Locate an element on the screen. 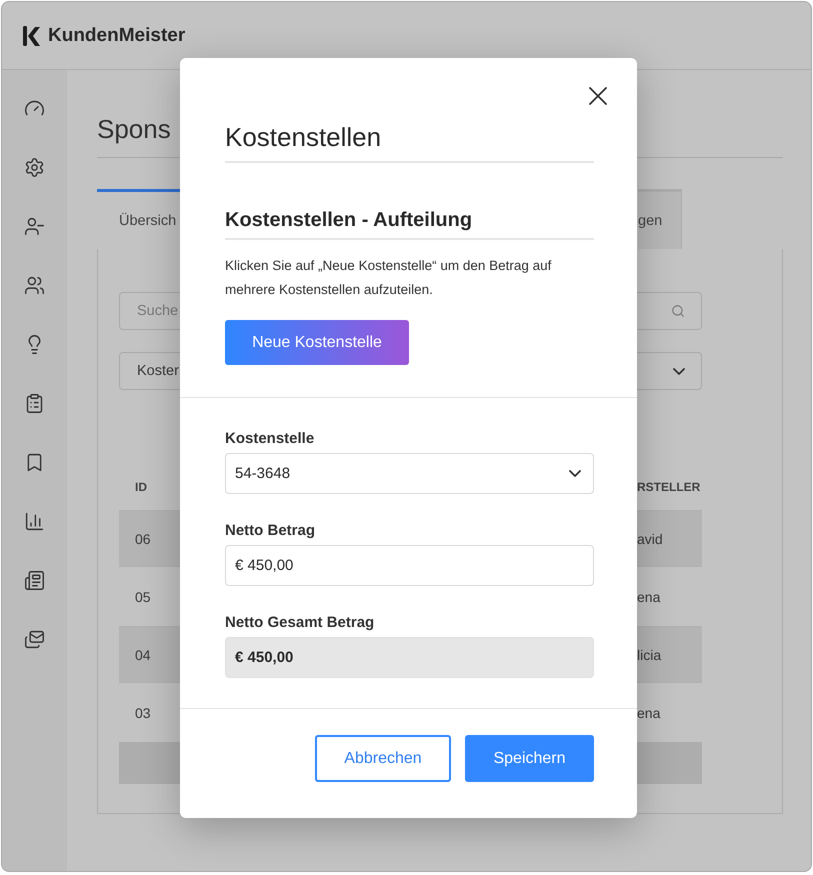 This screenshot has height=875, width=813. user-icon is located at coordinates (34, 226).